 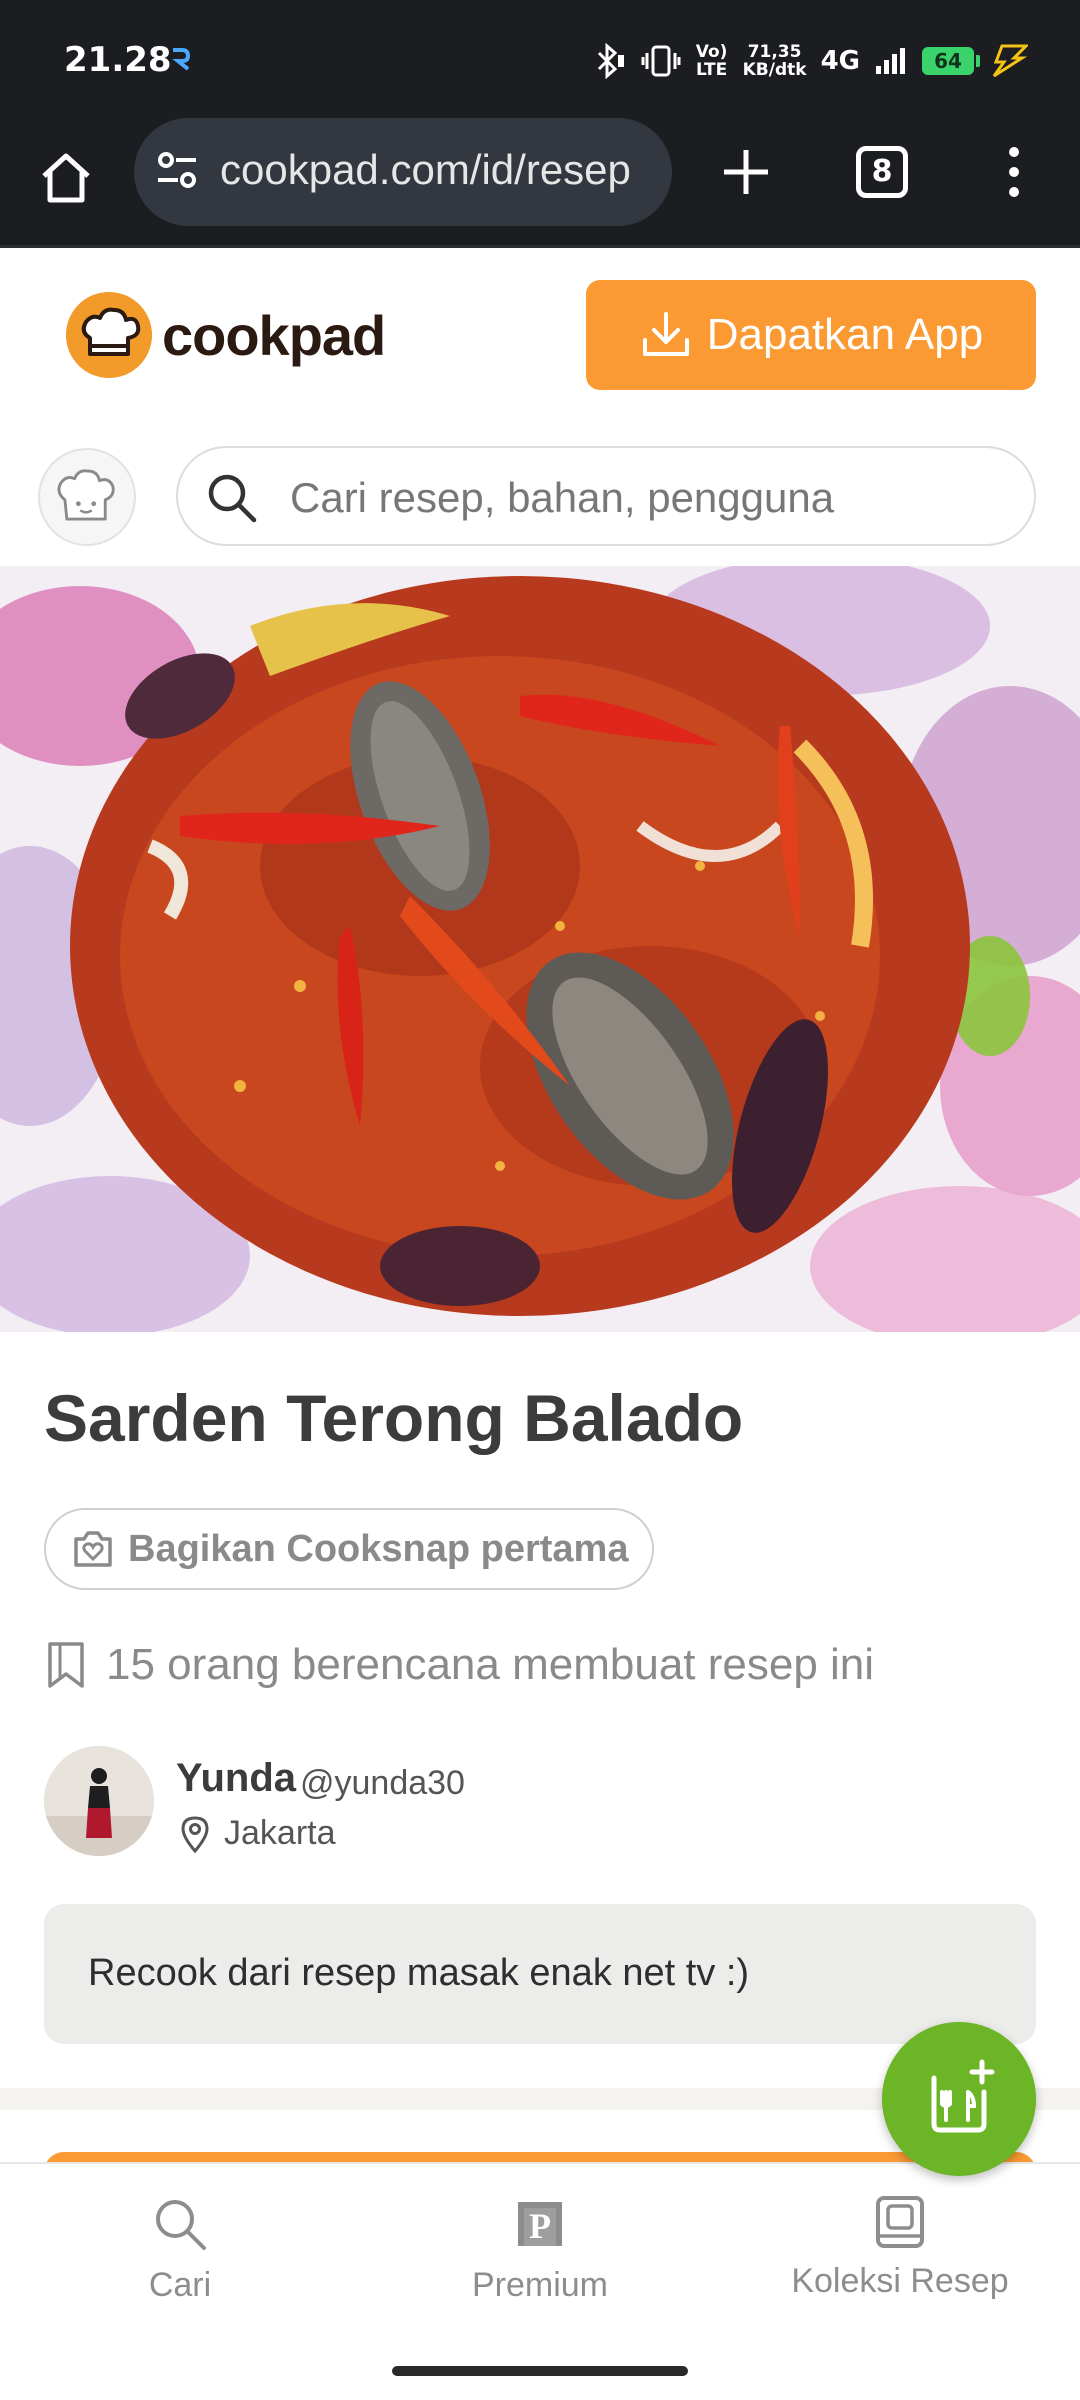 What do you see at coordinates (540, 2285) in the screenshot?
I see `nav-label-premium: Premium` at bounding box center [540, 2285].